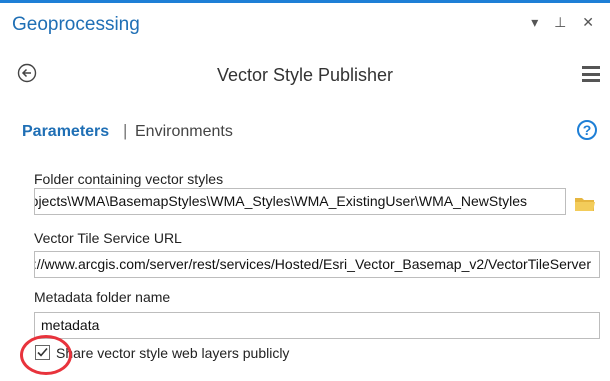 This screenshot has height=381, width=610. I want to click on back-arrow-icon, so click(27, 73).